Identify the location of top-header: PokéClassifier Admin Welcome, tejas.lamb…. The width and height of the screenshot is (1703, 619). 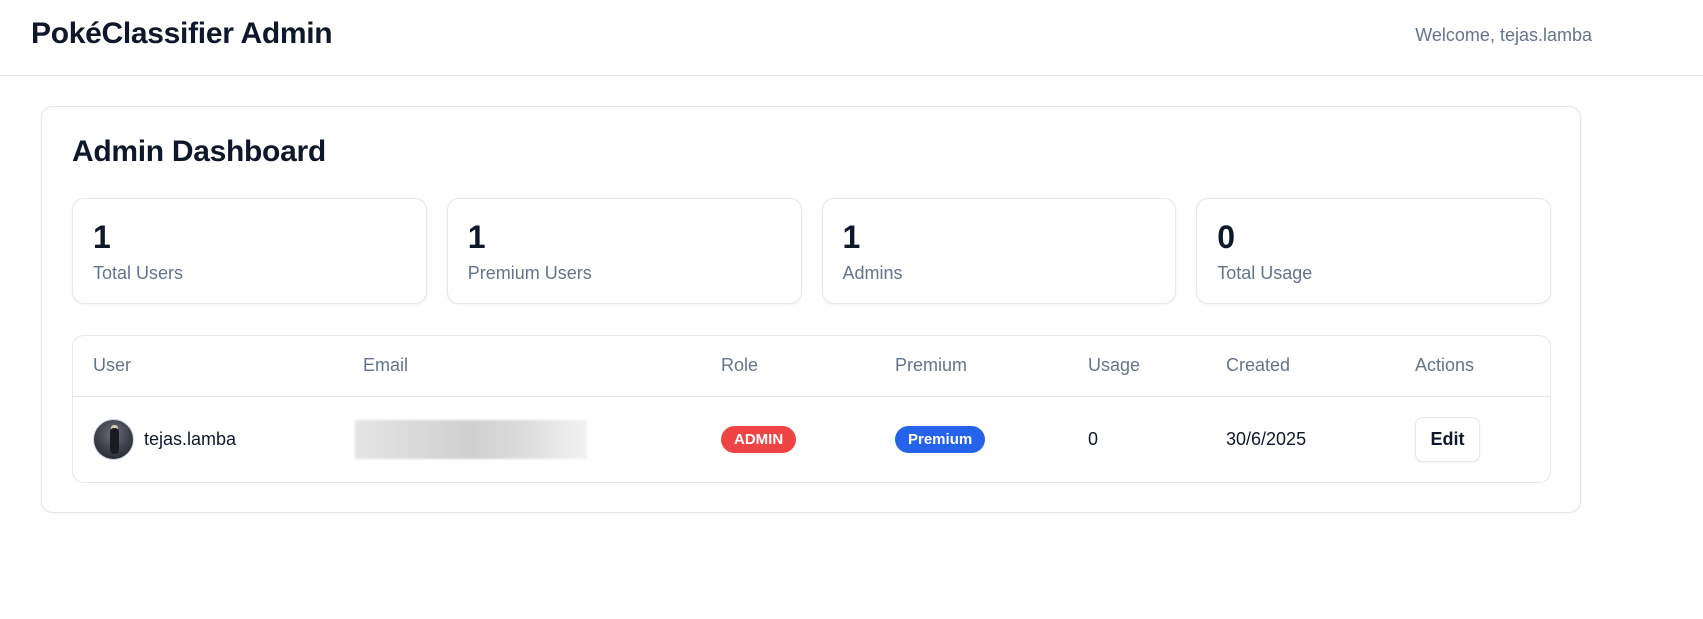
(851, 38).